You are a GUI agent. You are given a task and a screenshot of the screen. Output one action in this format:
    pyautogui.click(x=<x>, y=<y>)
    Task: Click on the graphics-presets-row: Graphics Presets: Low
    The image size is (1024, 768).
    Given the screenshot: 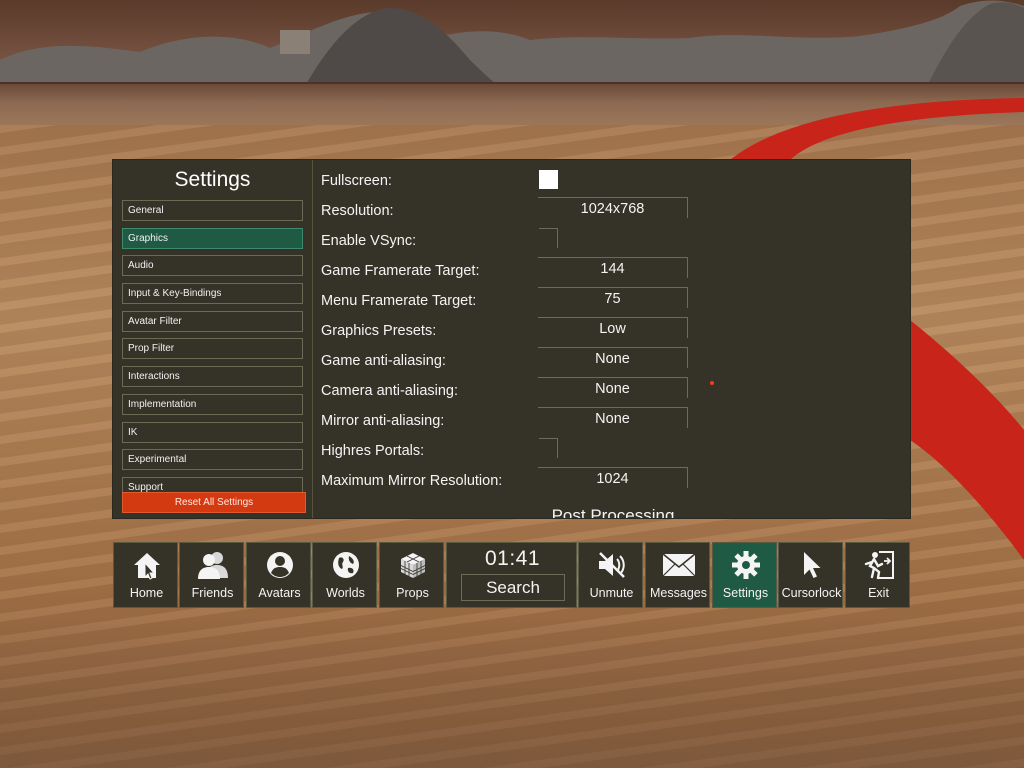 What is the action you would take?
    pyautogui.click(x=611, y=333)
    